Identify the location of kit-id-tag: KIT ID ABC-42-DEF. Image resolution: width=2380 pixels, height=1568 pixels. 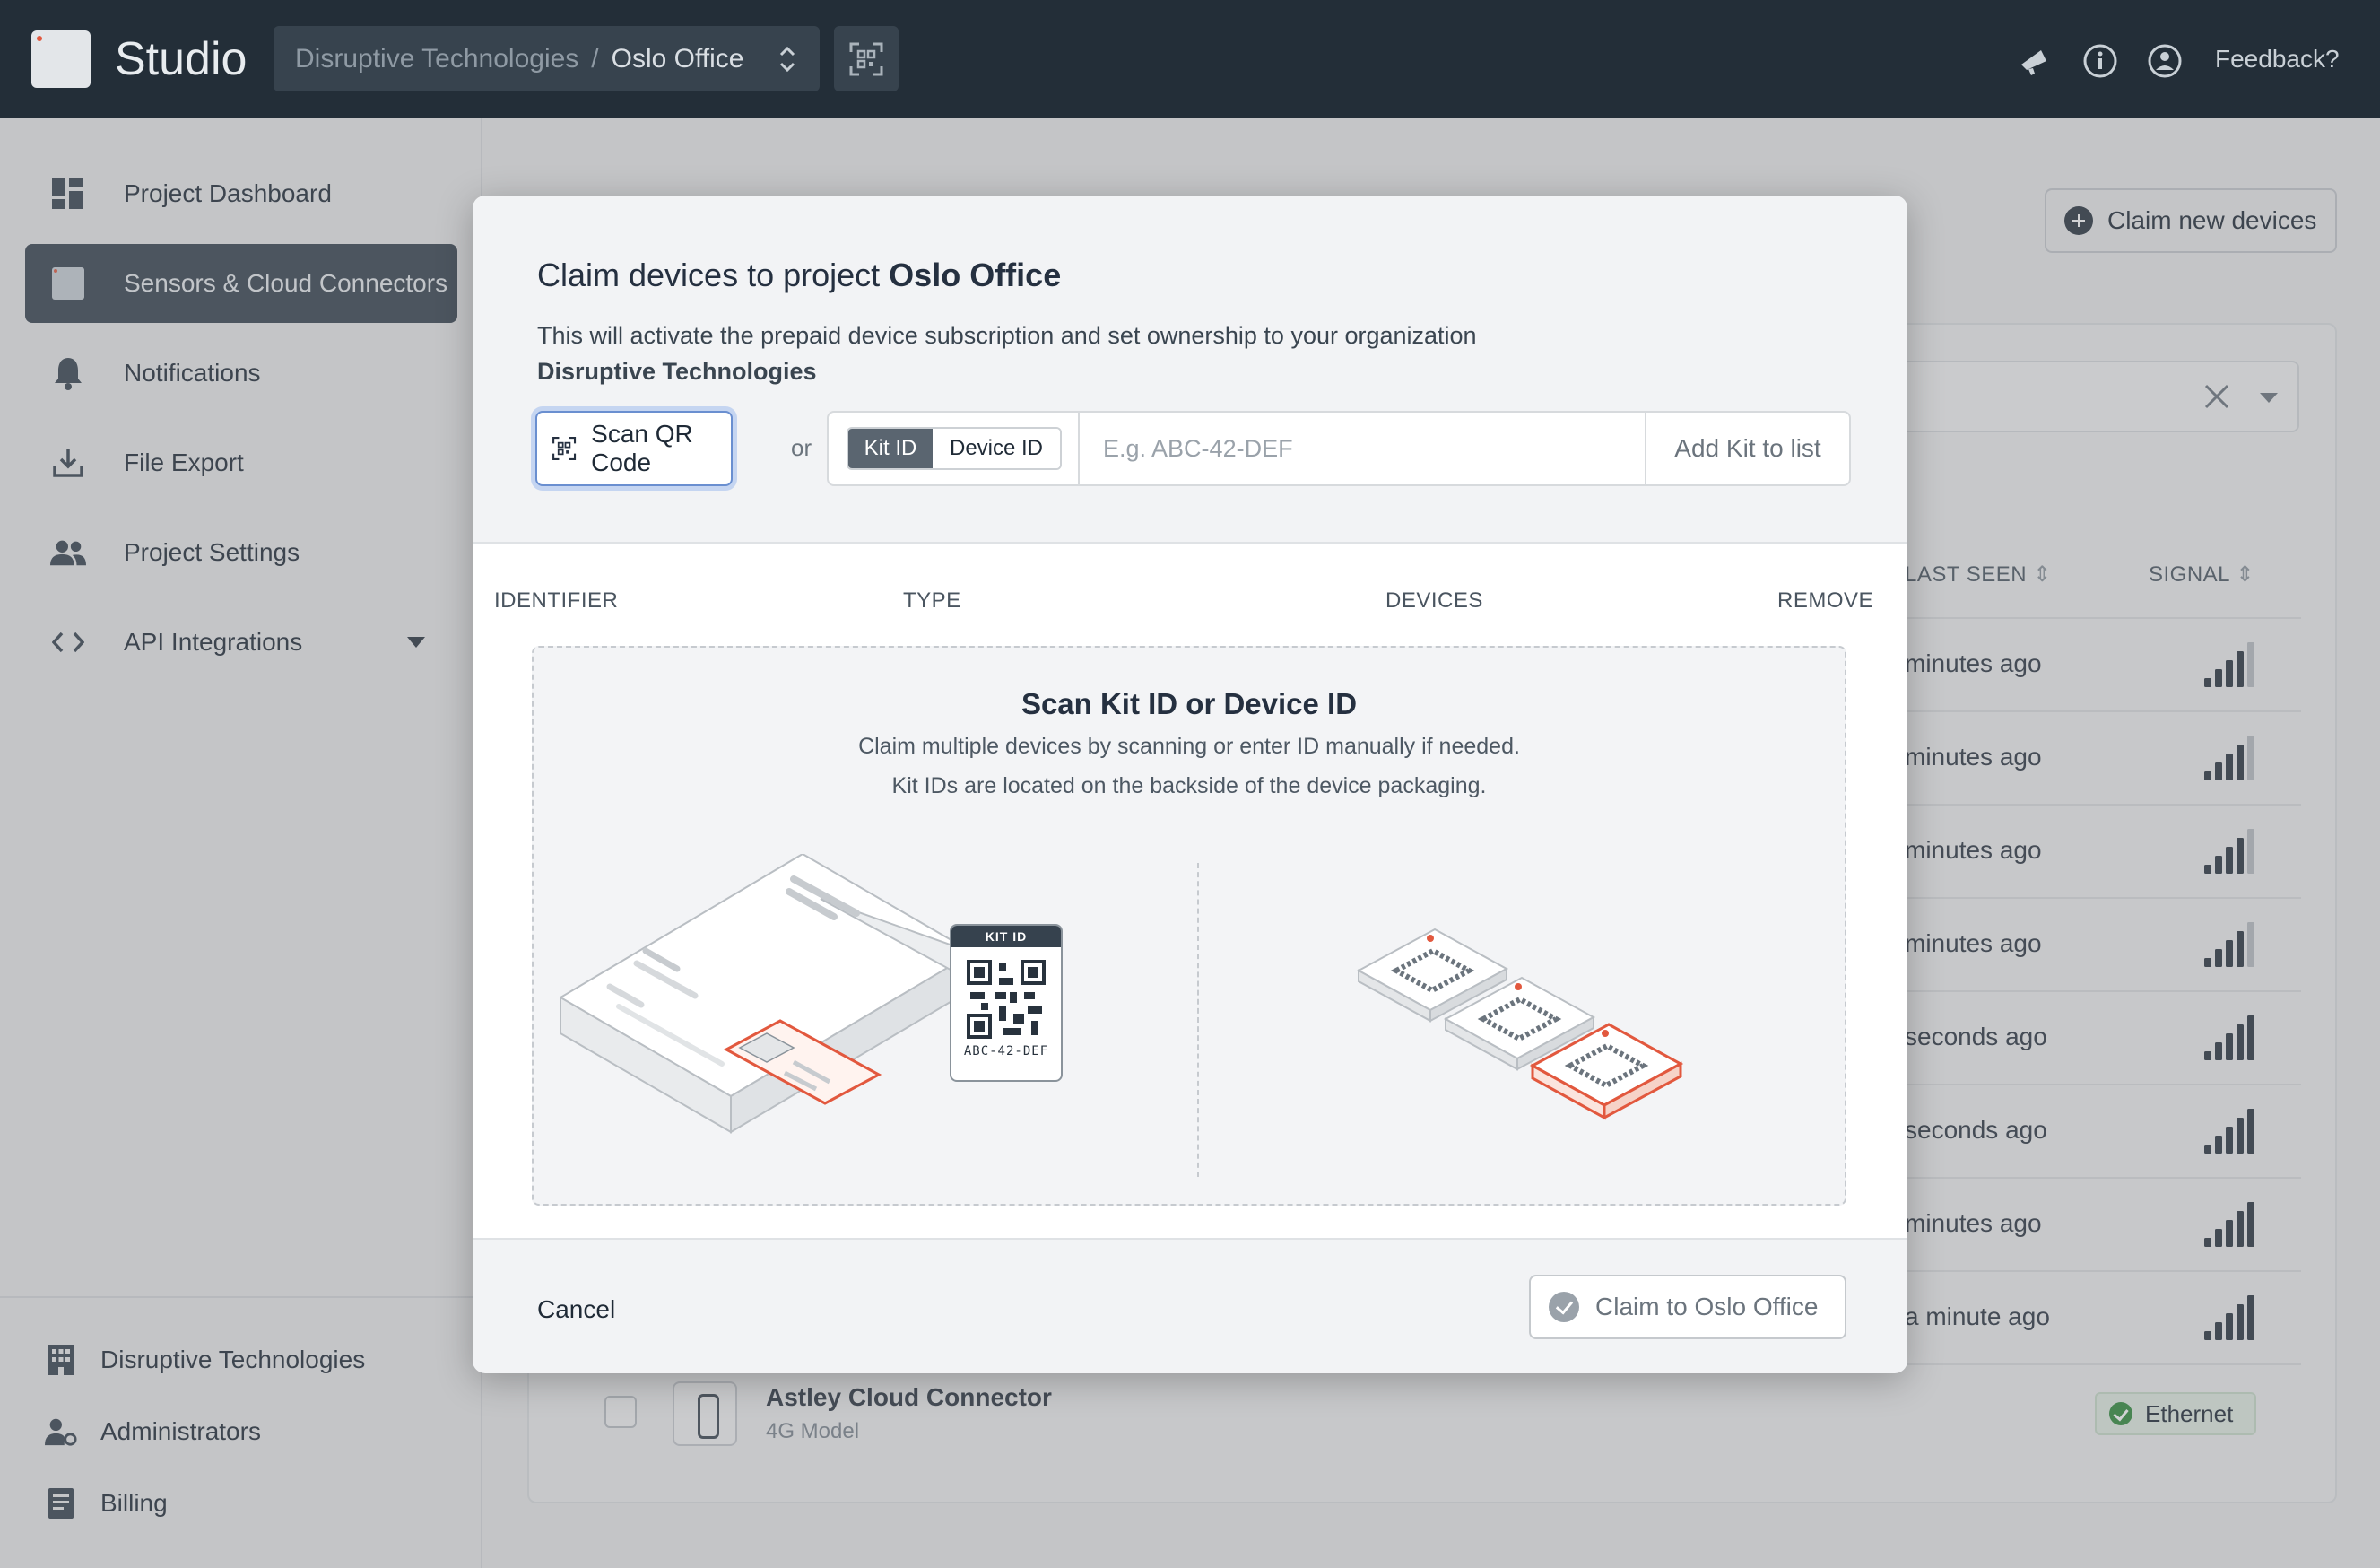
(1006, 1003).